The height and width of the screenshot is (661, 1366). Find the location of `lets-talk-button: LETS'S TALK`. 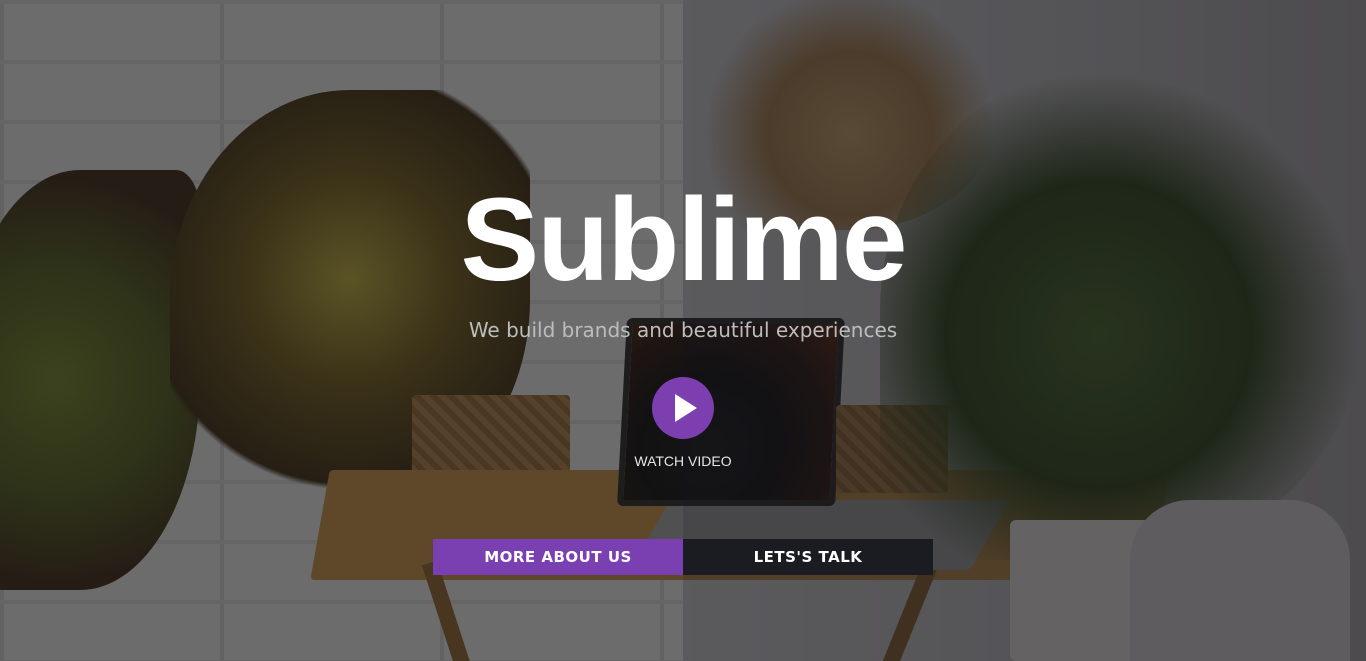

lets-talk-button: LETS'S TALK is located at coordinates (808, 557).